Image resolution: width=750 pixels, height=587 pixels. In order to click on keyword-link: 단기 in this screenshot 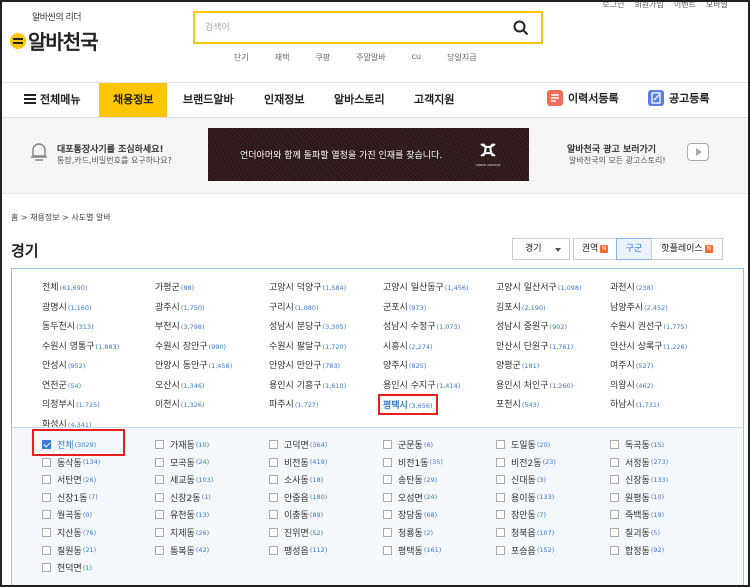, I will do `click(241, 57)`.